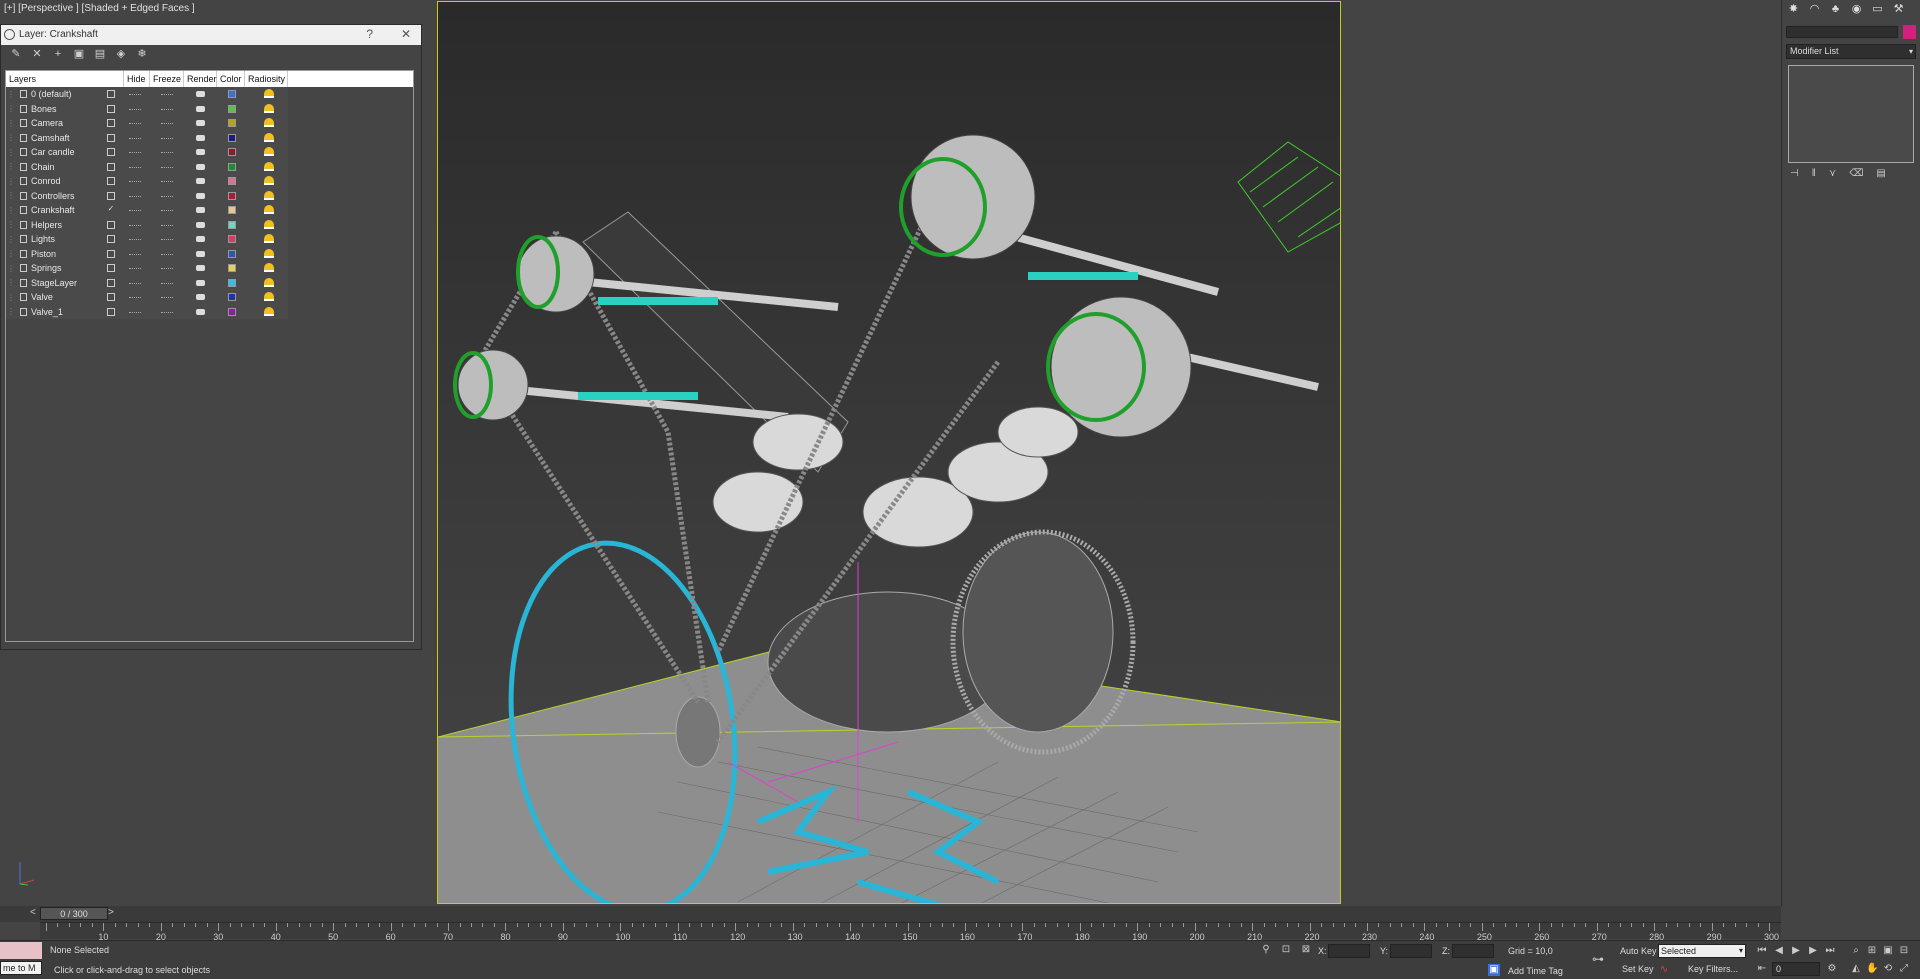 The width and height of the screenshot is (1920, 979). Describe the element at coordinates (65, 79) in the screenshot. I see `col-layers: Layers` at that location.